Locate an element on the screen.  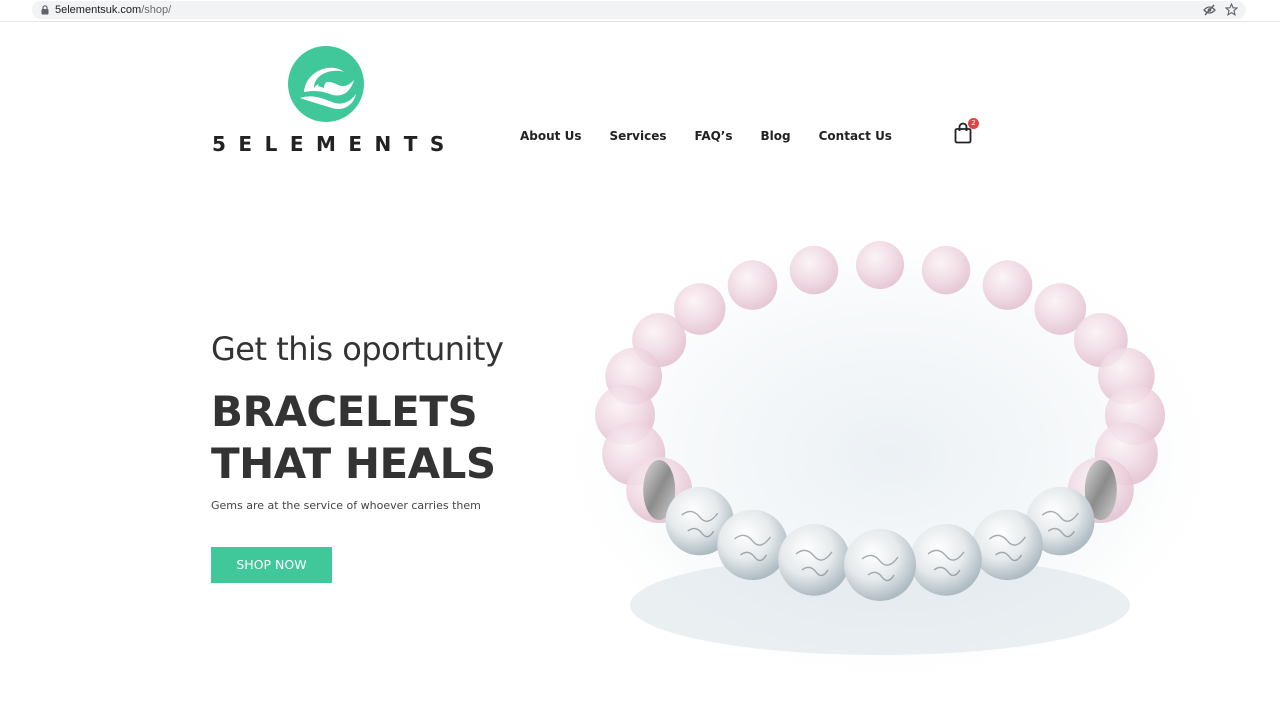
browser-address-bar: 5elementsuk.com/shop/ is located at coordinates (640, 11).